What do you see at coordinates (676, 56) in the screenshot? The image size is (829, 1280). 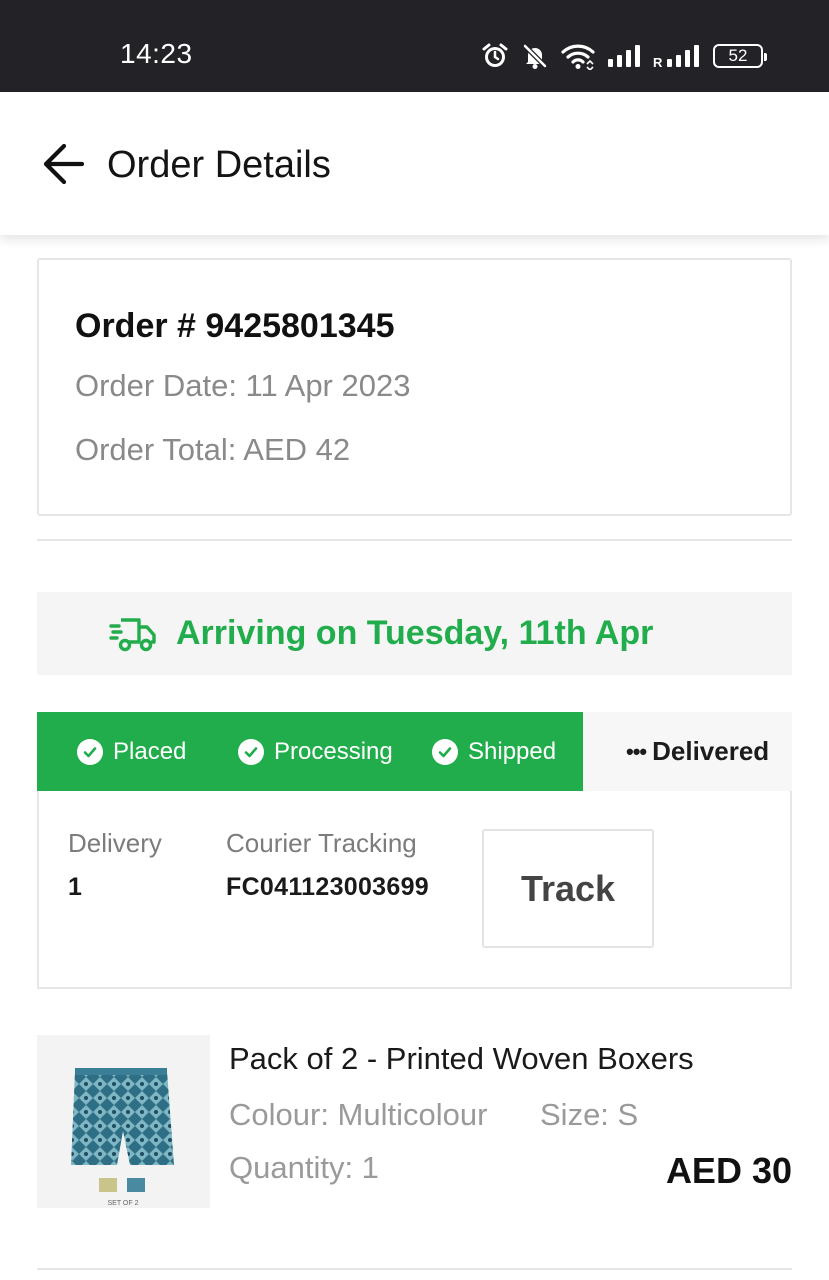 I see `signal-roaming-icon: R` at bounding box center [676, 56].